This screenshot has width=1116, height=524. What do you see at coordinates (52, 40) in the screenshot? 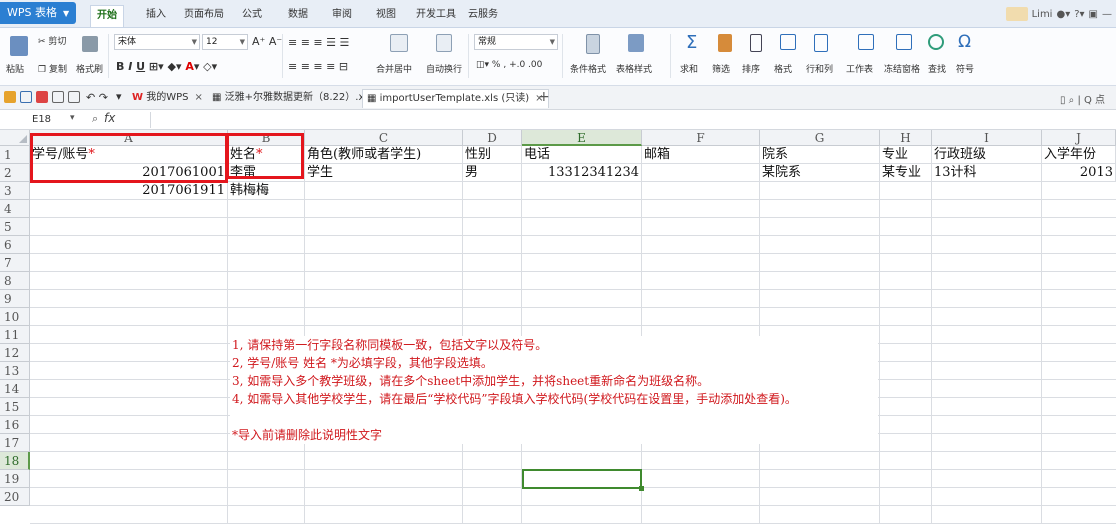
I see `cut-button: ✂ 剪切` at bounding box center [52, 40].